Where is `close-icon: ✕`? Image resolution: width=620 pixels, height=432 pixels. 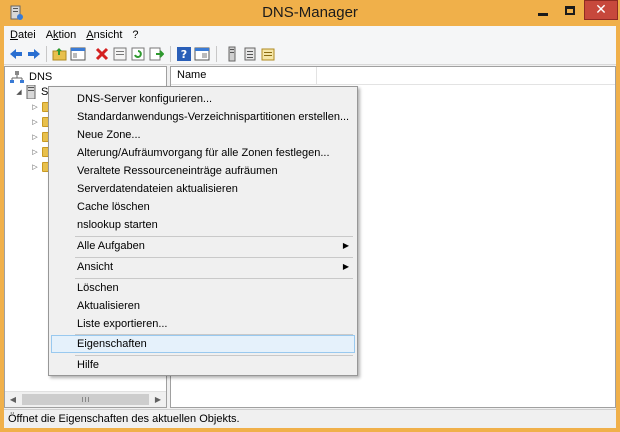 close-icon: ✕ is located at coordinates (601, 10).